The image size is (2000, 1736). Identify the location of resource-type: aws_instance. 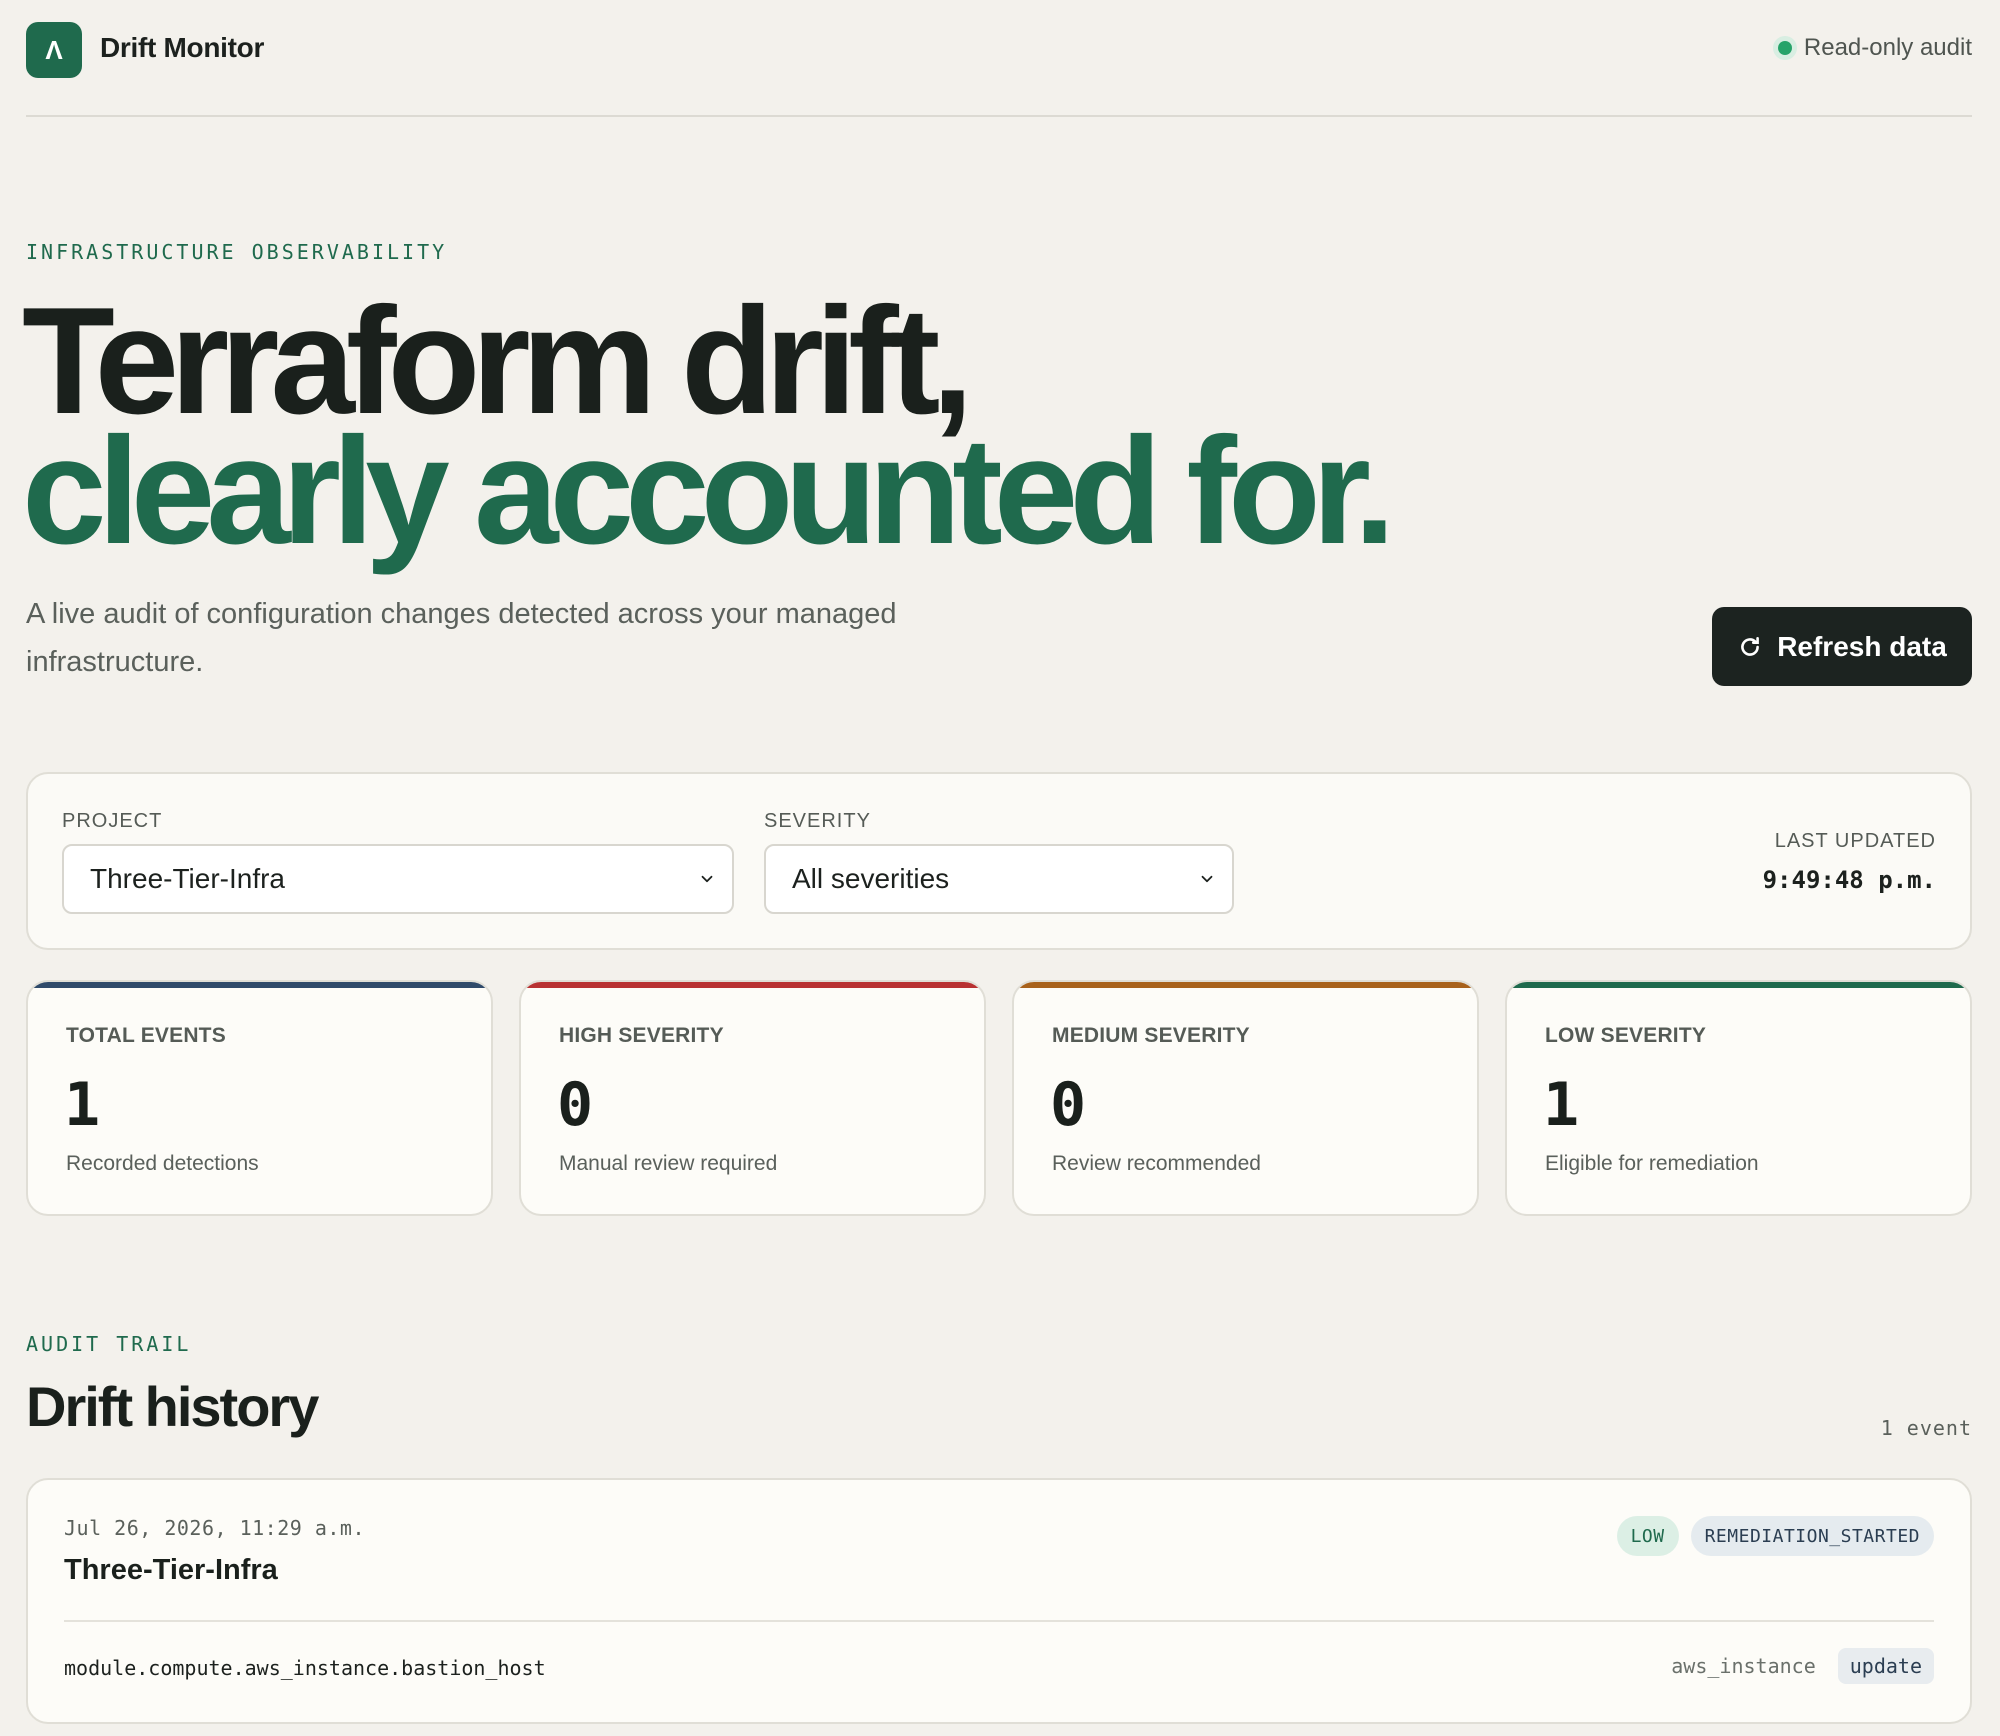
(1743, 1666).